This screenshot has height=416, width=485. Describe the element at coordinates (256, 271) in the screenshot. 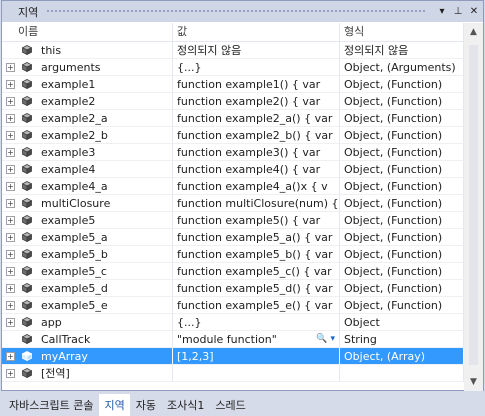

I see `value-cell: function example5_c() { var` at that location.